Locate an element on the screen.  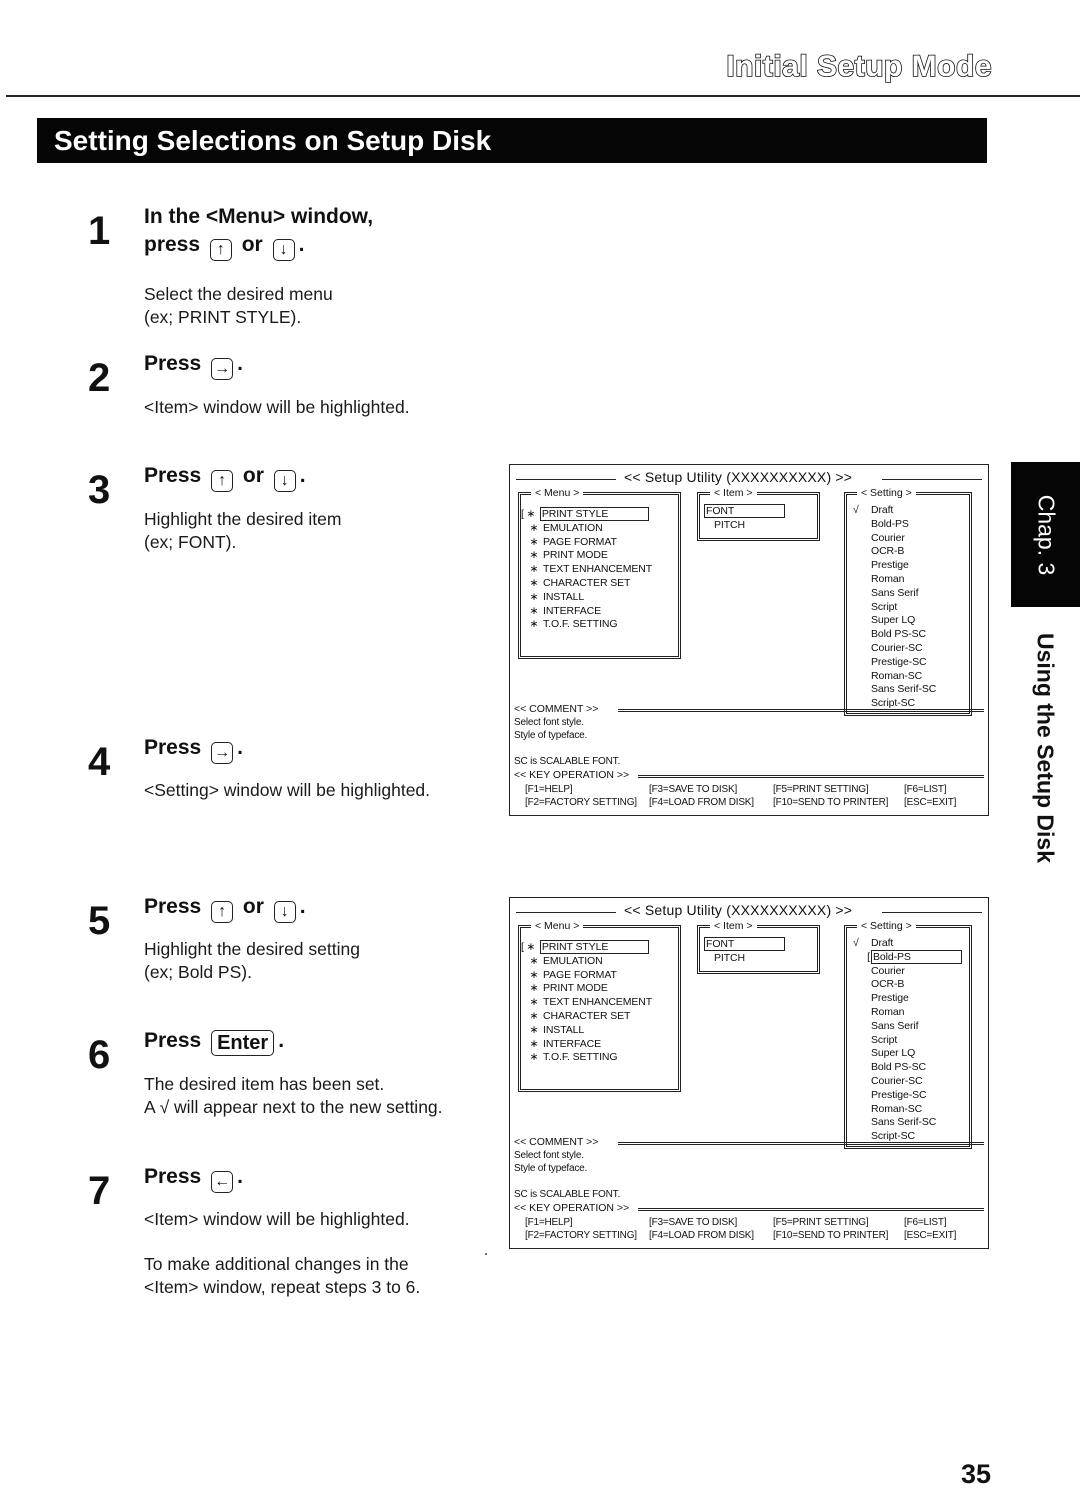
setting-option: Bold-PS is located at coordinates (911, 525).